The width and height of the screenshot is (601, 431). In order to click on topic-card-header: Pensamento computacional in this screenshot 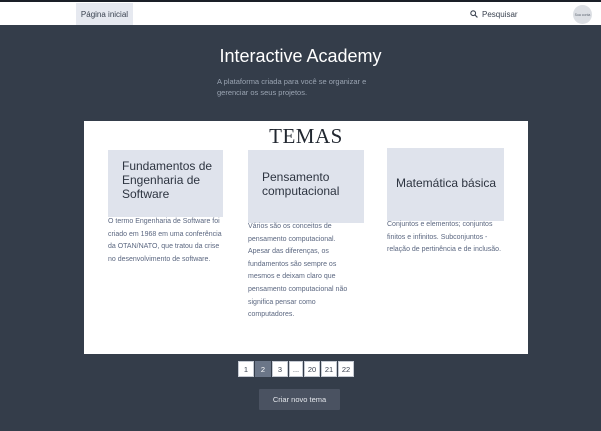, I will do `click(306, 186)`.